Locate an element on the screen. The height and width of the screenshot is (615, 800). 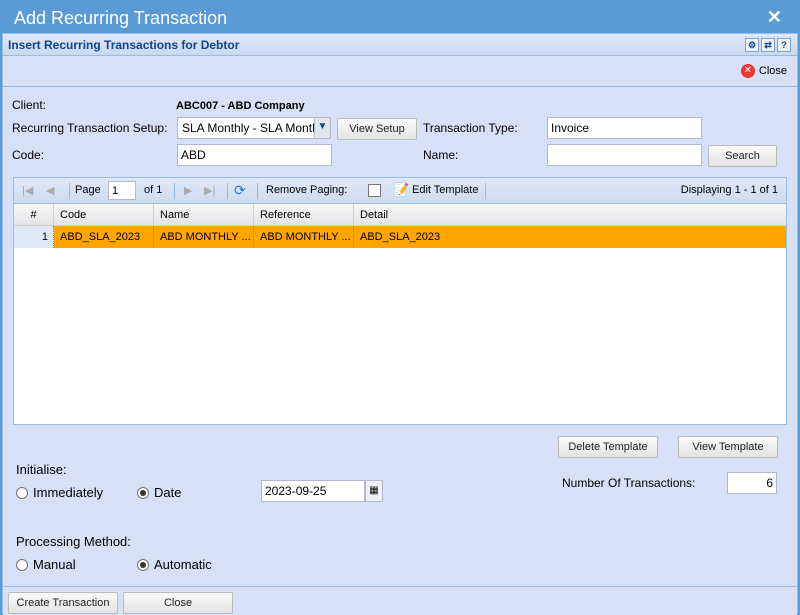
page-count: of 1 is located at coordinates (153, 190).